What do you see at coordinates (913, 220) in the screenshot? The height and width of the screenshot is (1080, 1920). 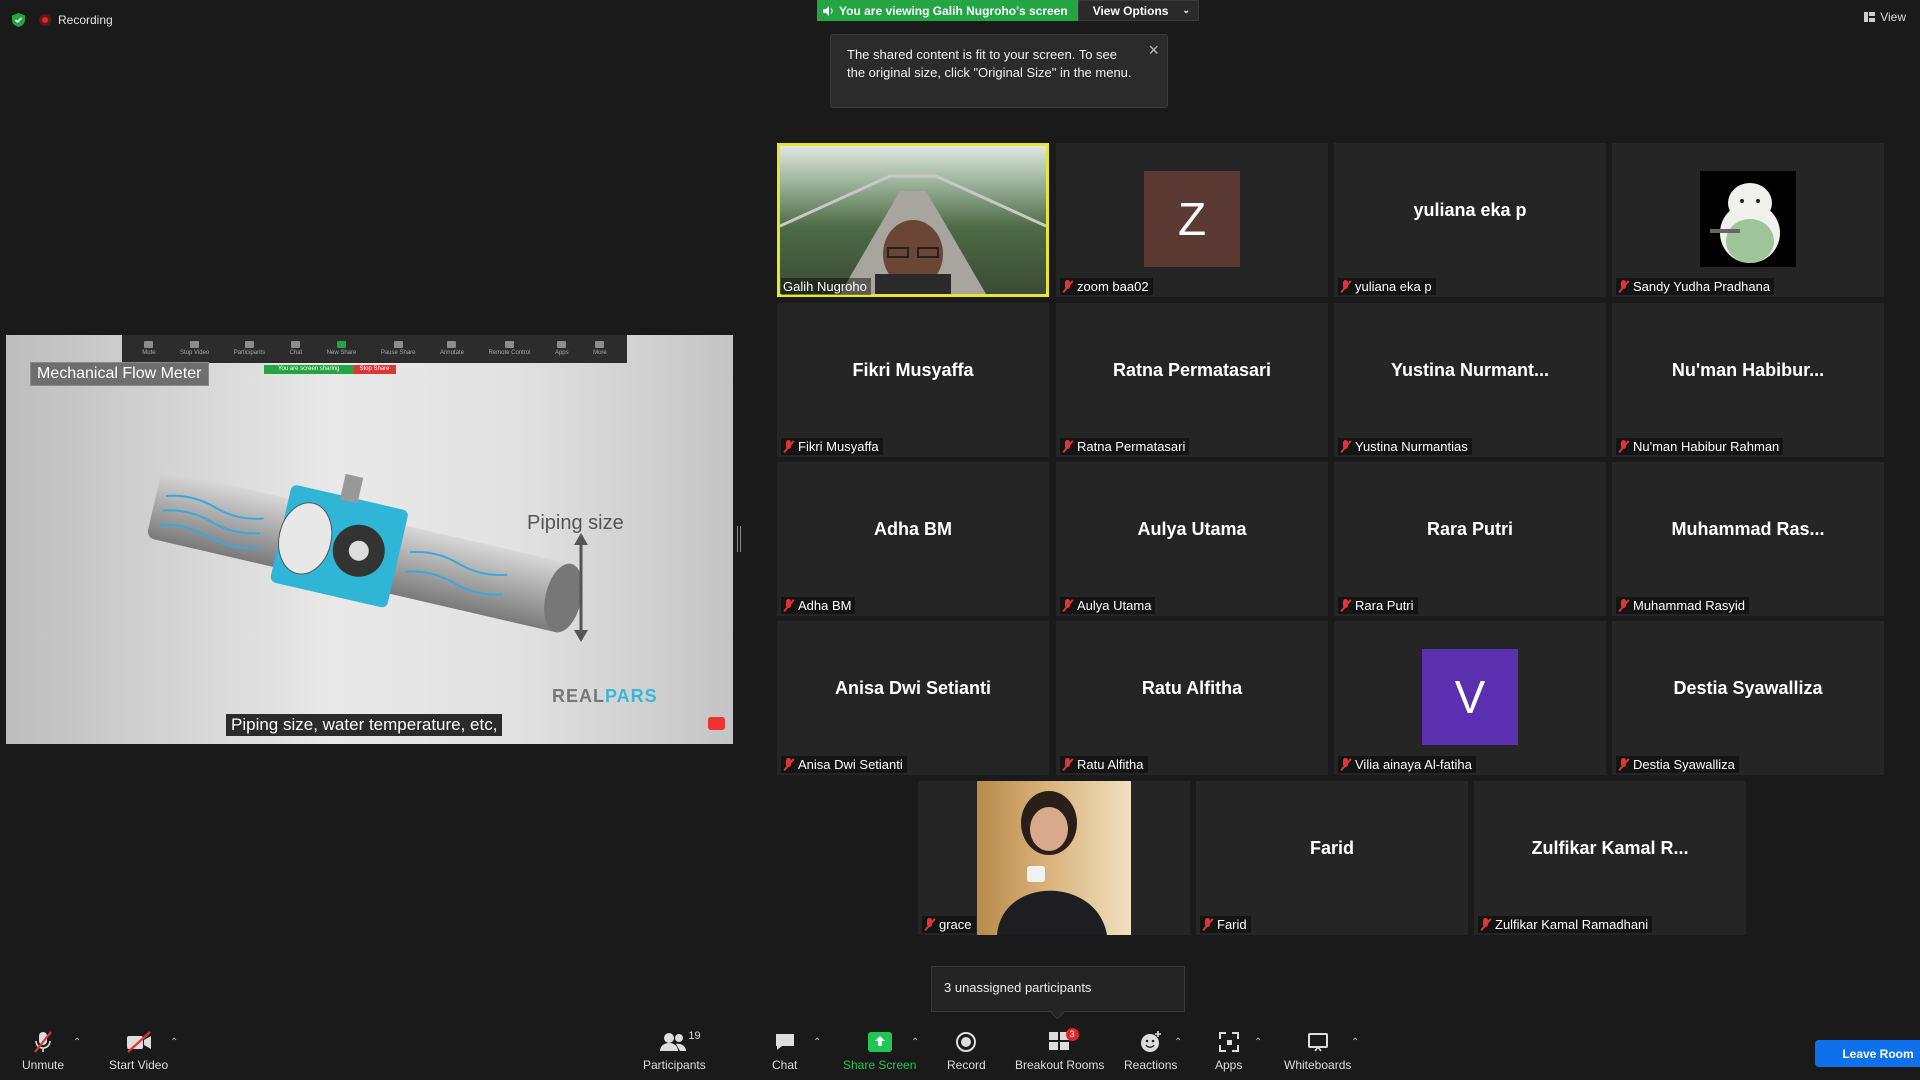 I see `participant-tile: Galih Nugroho` at bounding box center [913, 220].